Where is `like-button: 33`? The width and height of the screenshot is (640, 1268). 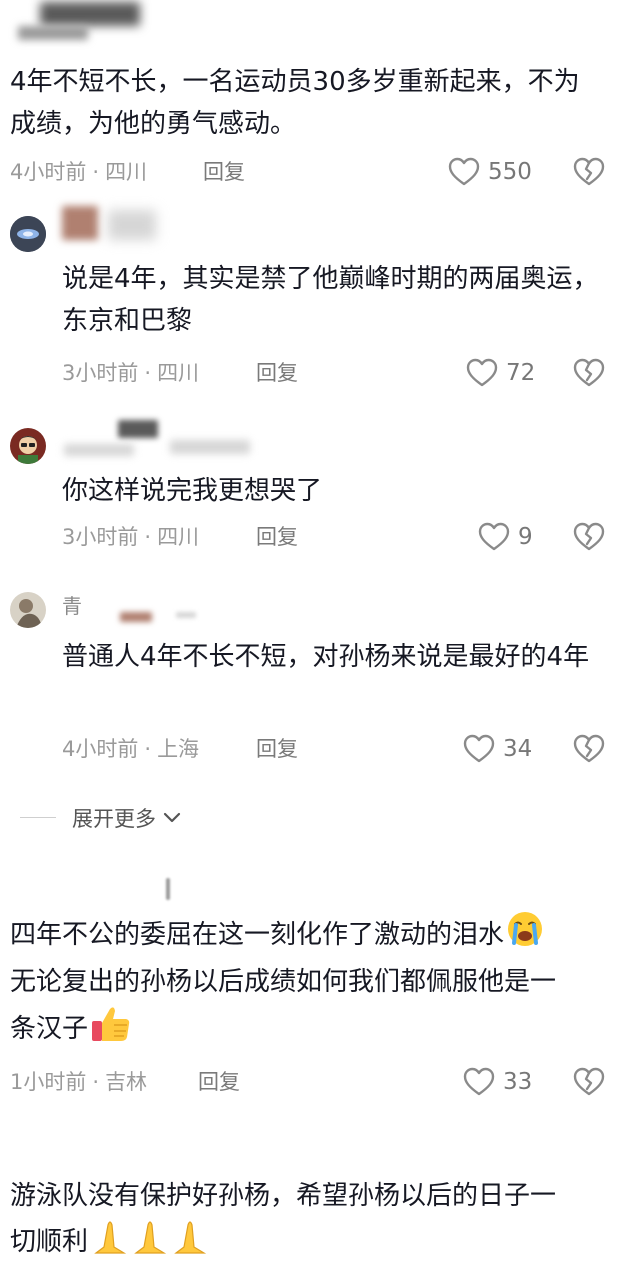
like-button: 33 is located at coordinates (497, 1082).